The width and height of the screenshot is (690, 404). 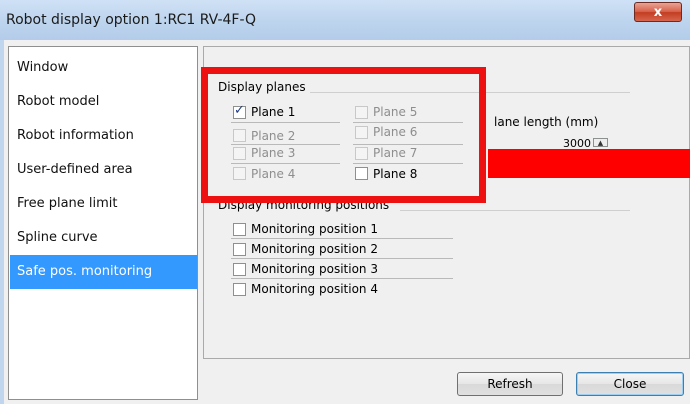 I want to click on highlight-bar, so click(x=589, y=163).